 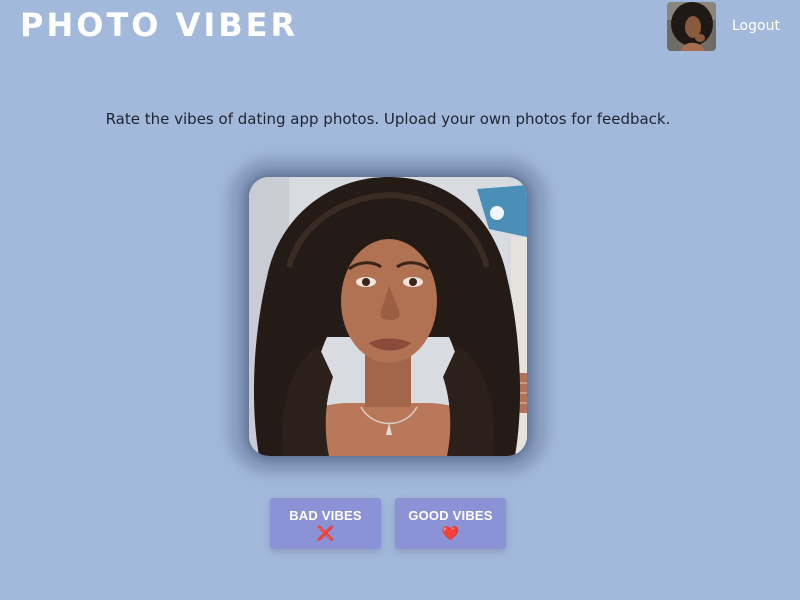 I want to click on cross-mark-icon: ❌, so click(x=325, y=534).